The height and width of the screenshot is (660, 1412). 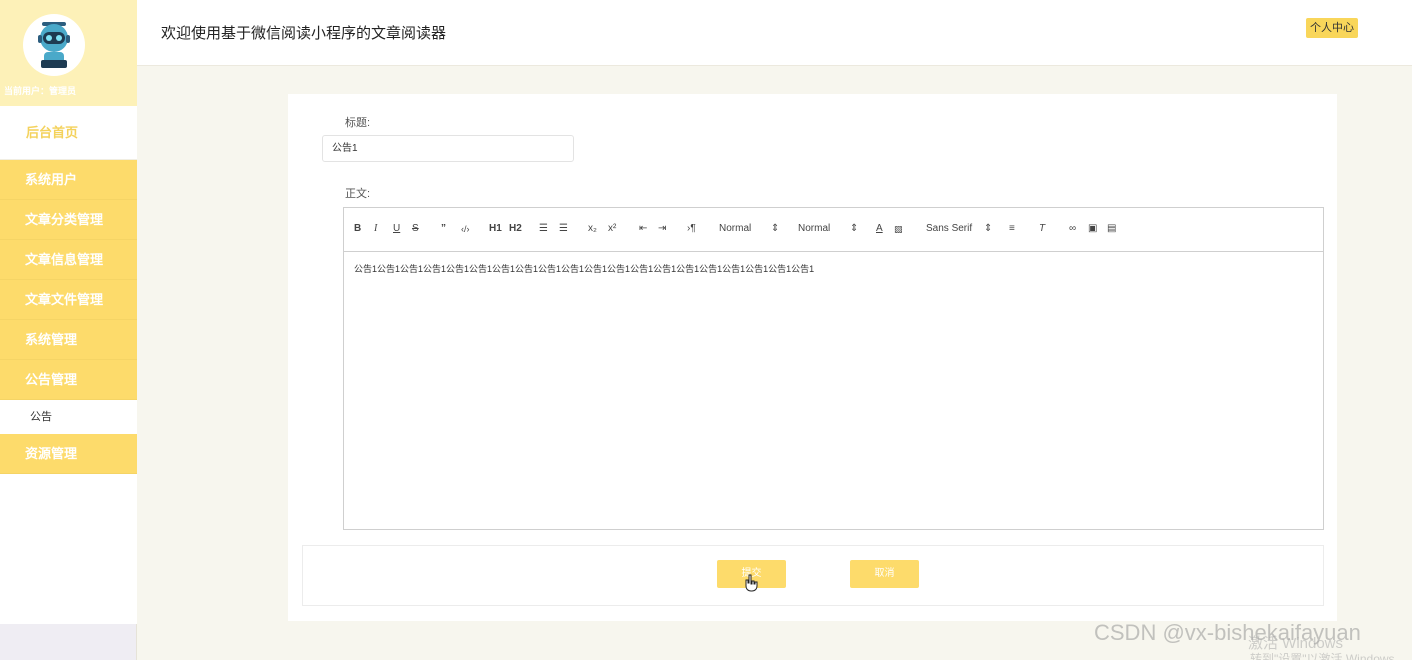 What do you see at coordinates (735, 228) in the screenshot?
I see `size-select-value: Normal` at bounding box center [735, 228].